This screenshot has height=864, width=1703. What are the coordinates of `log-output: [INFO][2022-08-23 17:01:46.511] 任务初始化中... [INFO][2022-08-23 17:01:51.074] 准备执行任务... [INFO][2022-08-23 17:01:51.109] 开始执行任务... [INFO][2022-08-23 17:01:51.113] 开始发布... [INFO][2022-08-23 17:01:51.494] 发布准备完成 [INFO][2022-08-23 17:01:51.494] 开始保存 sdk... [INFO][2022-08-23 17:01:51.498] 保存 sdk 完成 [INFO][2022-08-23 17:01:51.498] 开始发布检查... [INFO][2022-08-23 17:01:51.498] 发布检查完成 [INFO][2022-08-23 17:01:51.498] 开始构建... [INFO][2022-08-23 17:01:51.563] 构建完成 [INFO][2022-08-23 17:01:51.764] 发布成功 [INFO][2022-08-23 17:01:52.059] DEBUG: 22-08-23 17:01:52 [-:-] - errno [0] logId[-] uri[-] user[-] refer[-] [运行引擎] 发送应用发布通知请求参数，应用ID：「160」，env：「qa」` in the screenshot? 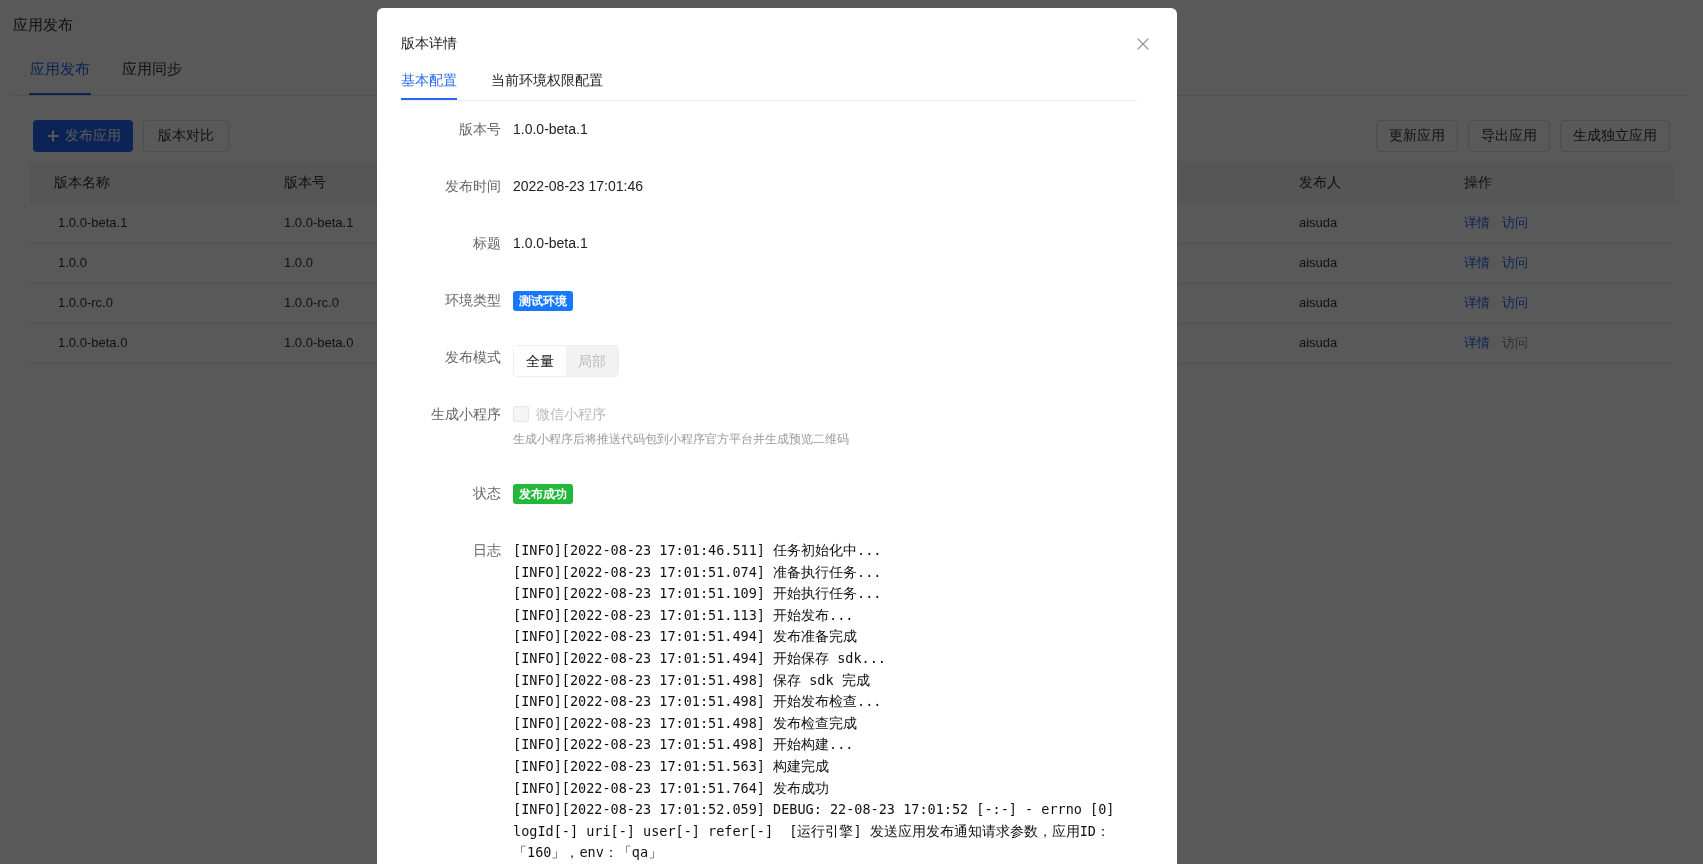 It's located at (814, 702).